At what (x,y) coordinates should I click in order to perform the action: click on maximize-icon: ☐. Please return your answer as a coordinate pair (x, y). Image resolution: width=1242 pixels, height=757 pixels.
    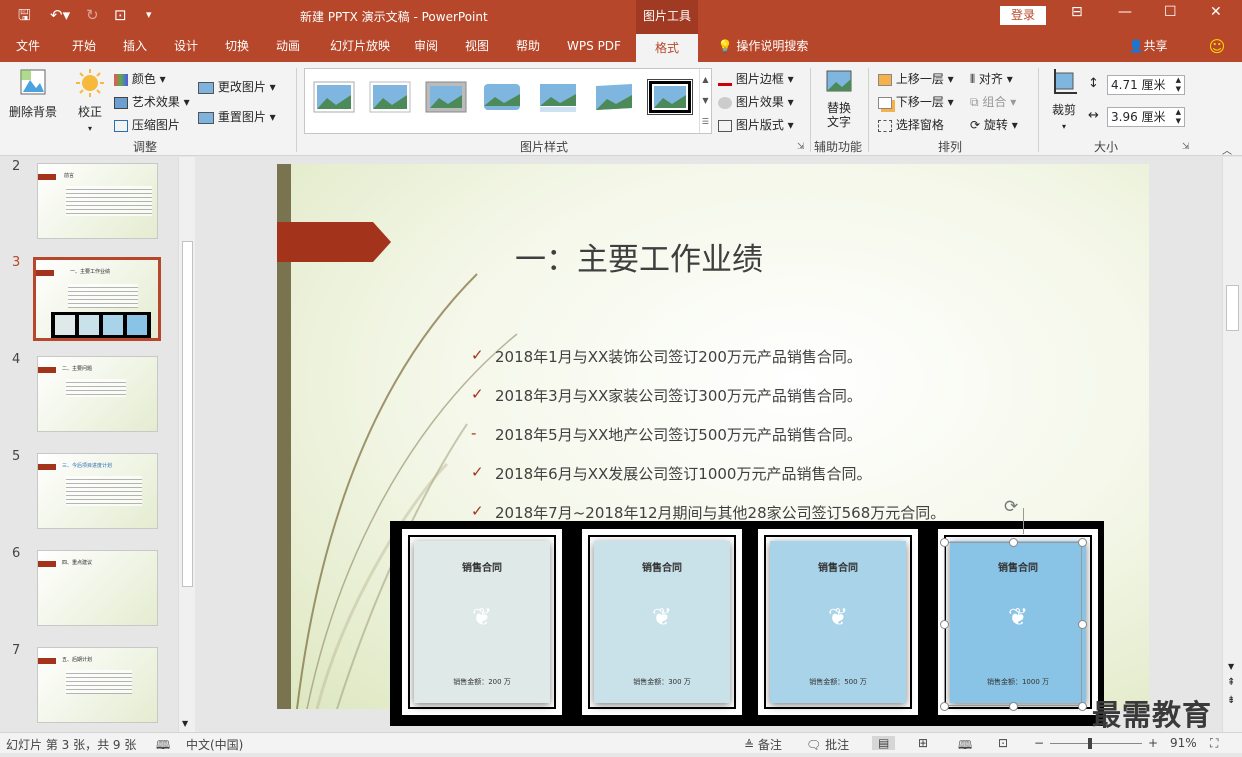
    Looking at the image, I should click on (1170, 12).